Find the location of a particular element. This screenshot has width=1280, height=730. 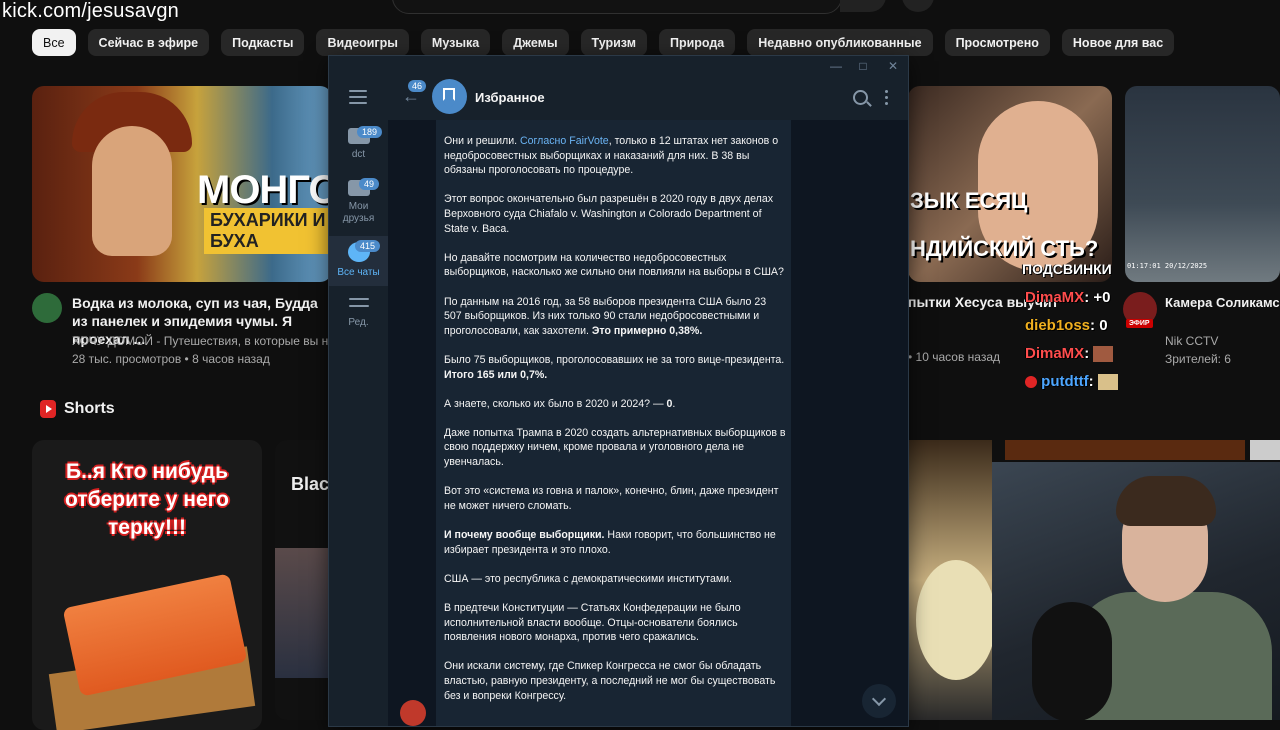

chat-title: Избранное is located at coordinates (510, 97).